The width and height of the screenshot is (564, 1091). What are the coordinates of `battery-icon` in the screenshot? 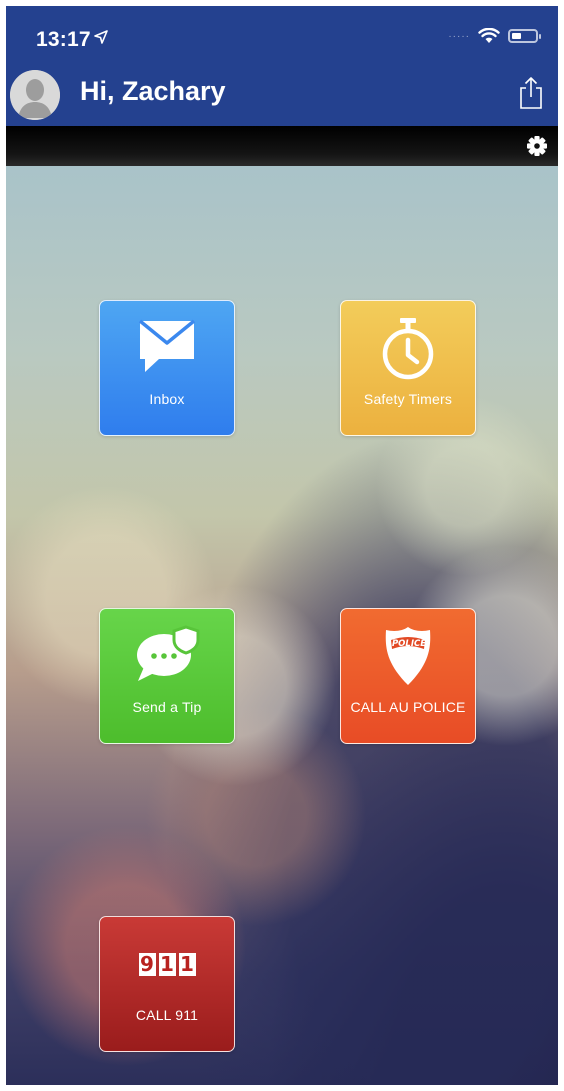 It's located at (524, 36).